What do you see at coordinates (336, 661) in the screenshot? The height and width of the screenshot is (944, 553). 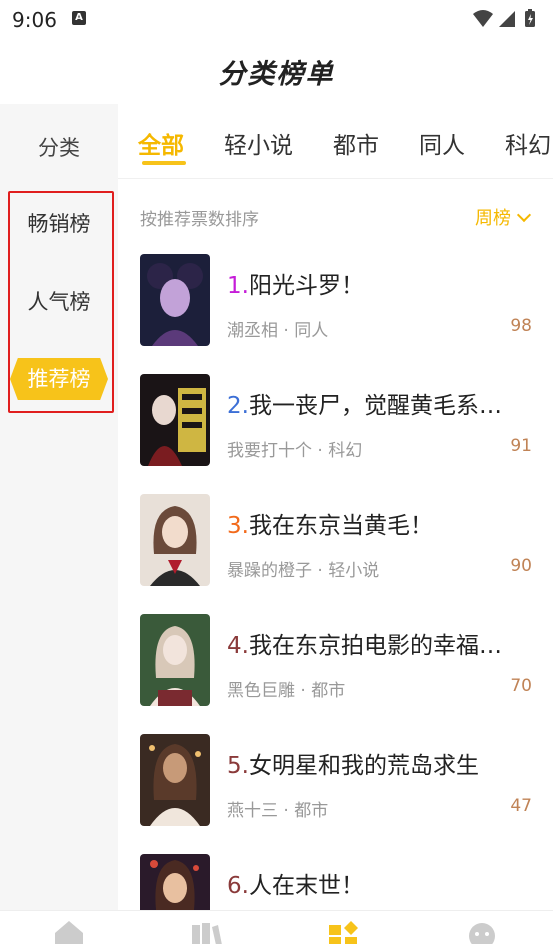 I see `book-item: 4.我在东京拍电影的幸福… 黑色巨雕 · 都市 70` at bounding box center [336, 661].